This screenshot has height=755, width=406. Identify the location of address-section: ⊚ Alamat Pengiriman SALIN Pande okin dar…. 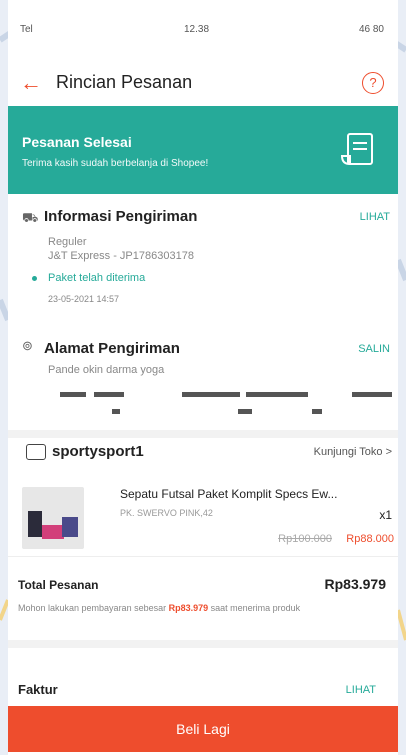
(203, 376).